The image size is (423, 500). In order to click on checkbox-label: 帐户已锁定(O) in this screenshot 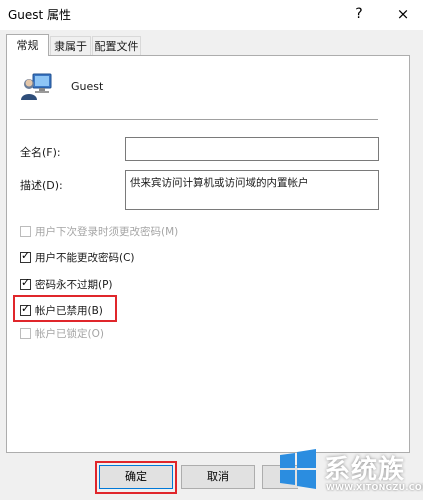, I will do `click(69, 333)`.